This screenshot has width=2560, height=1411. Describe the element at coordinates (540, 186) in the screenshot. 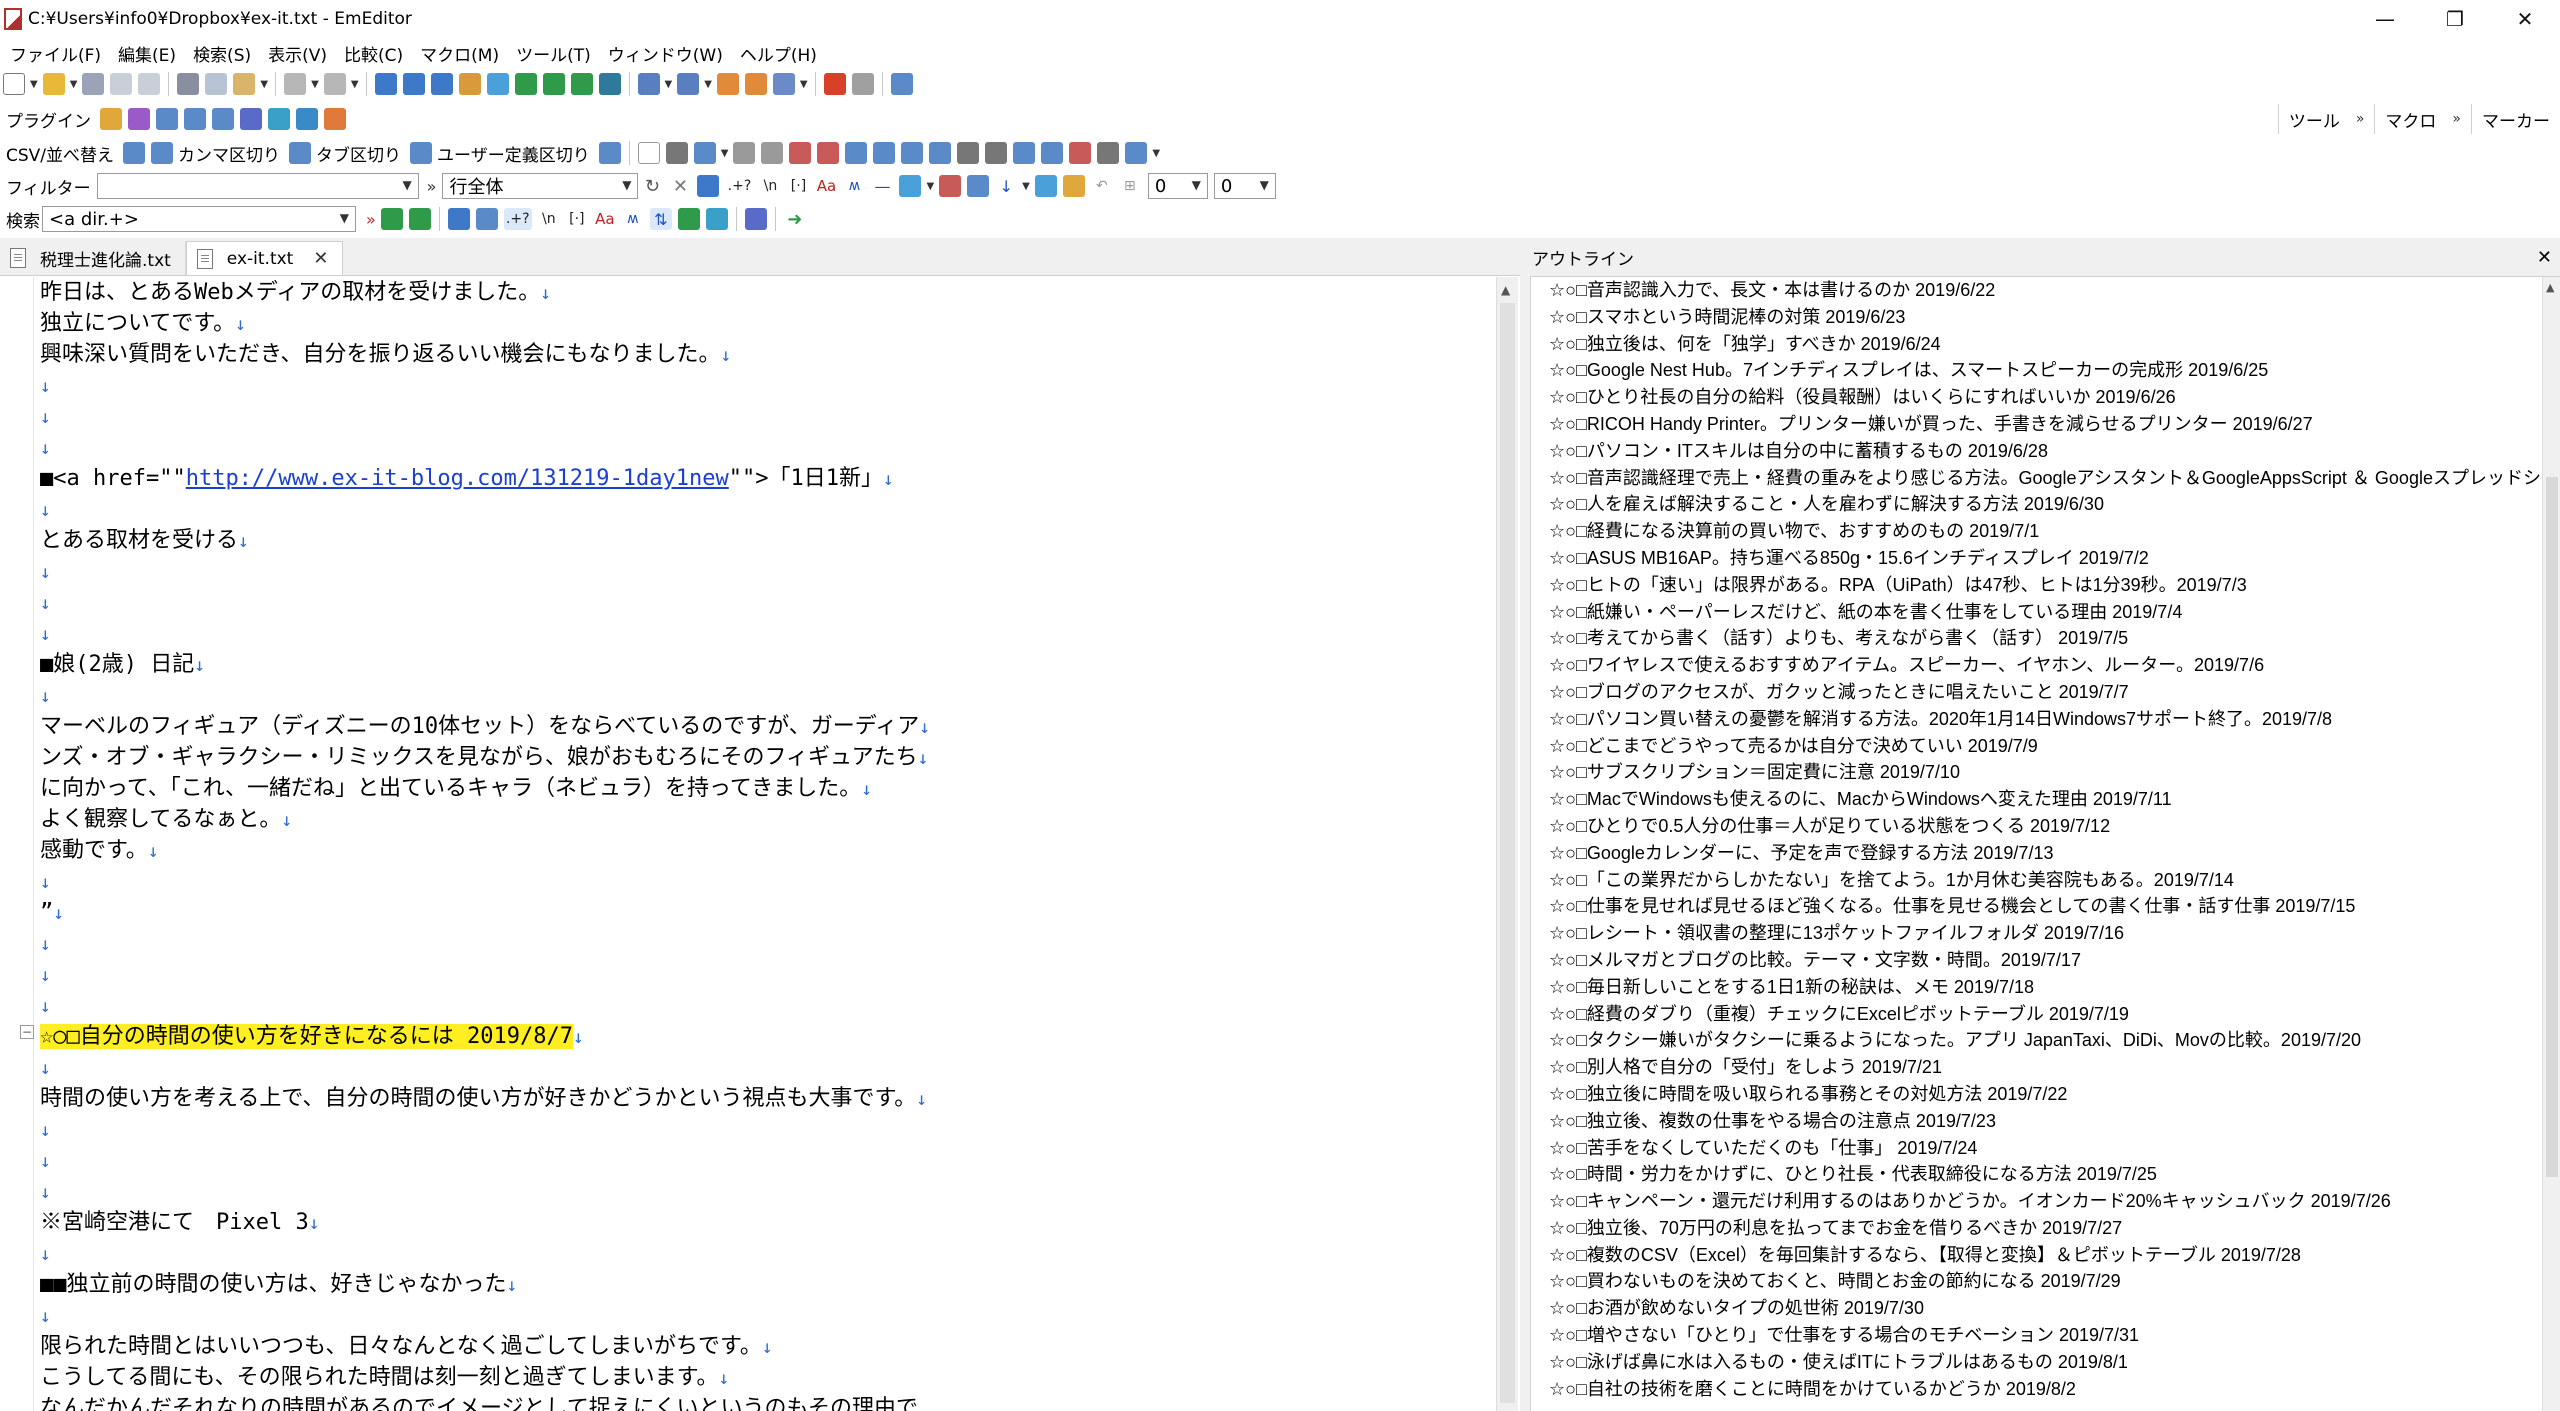

I see `filter-scope-select: 行全体 ▼` at that location.